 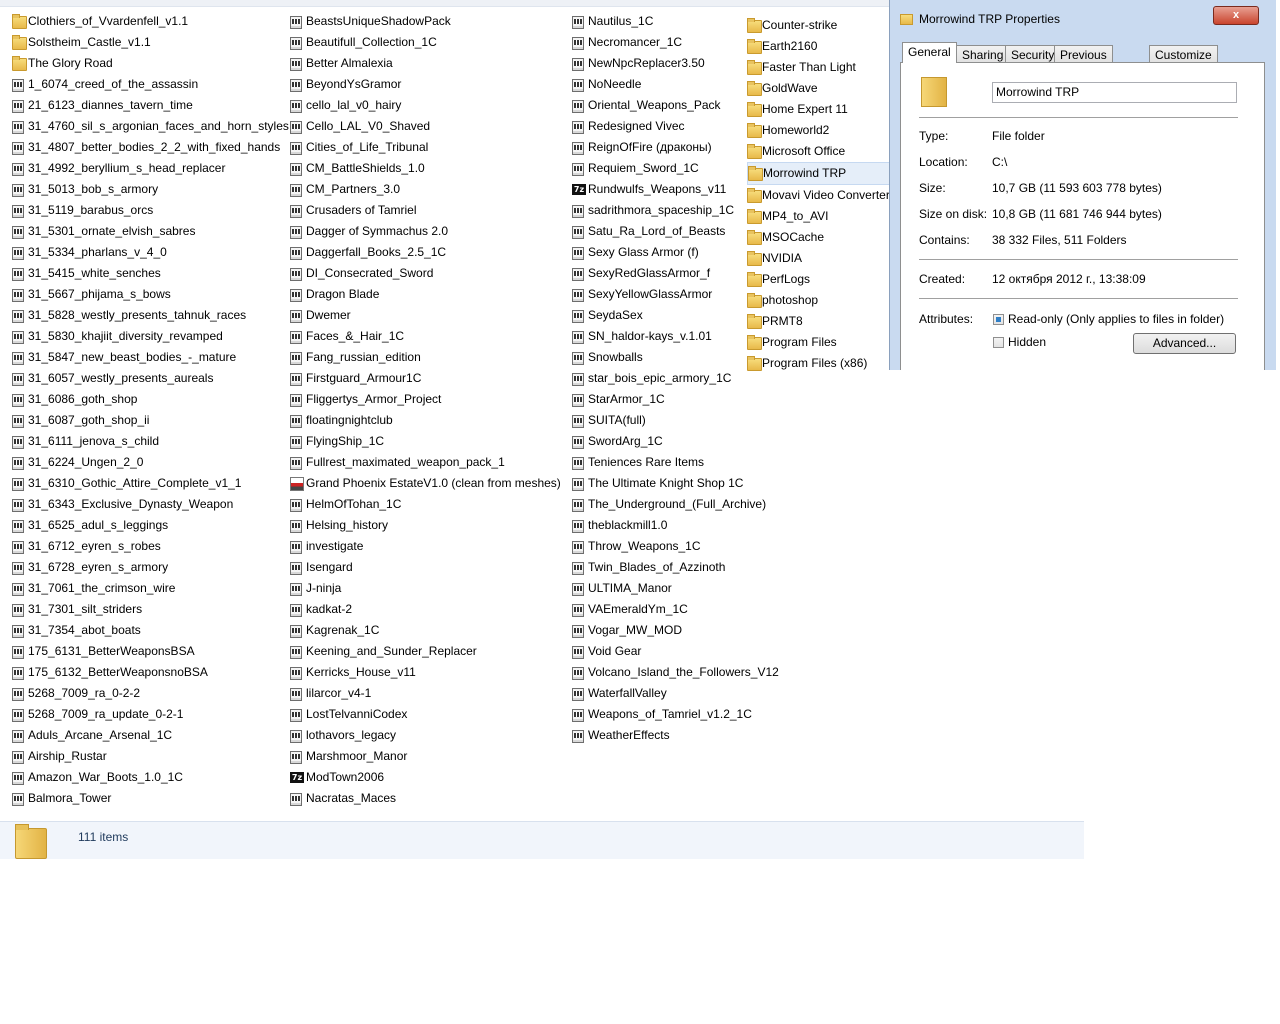 What do you see at coordinates (425, 21) in the screenshot?
I see `file-list-item: BeastsUniqueShadowPack` at bounding box center [425, 21].